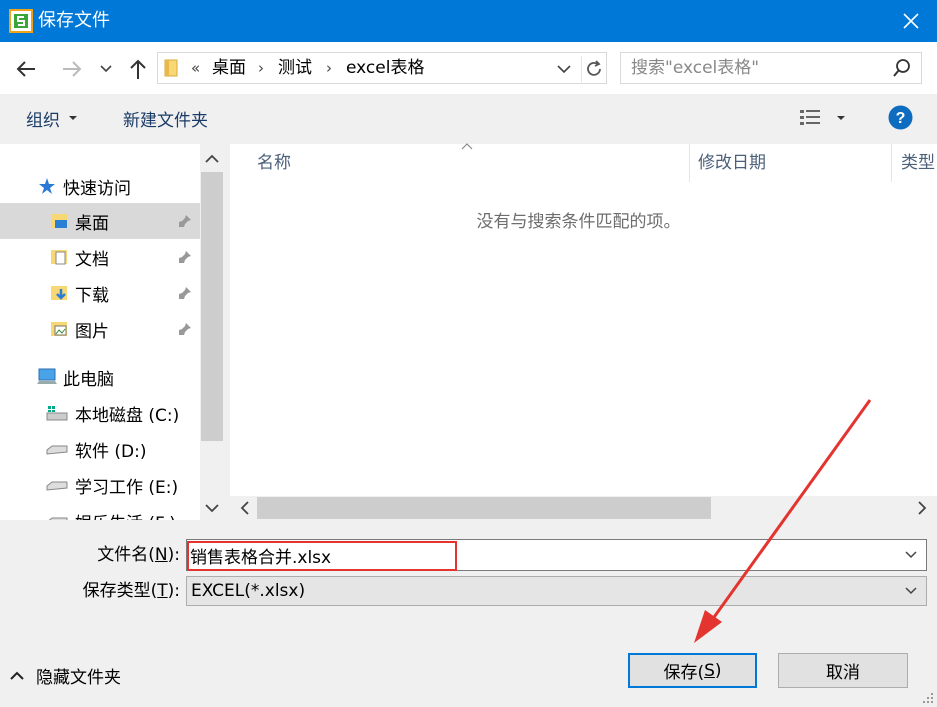 The width and height of the screenshot is (937, 707). What do you see at coordinates (21, 21) in the screenshot?
I see `app-logo-icon` at bounding box center [21, 21].